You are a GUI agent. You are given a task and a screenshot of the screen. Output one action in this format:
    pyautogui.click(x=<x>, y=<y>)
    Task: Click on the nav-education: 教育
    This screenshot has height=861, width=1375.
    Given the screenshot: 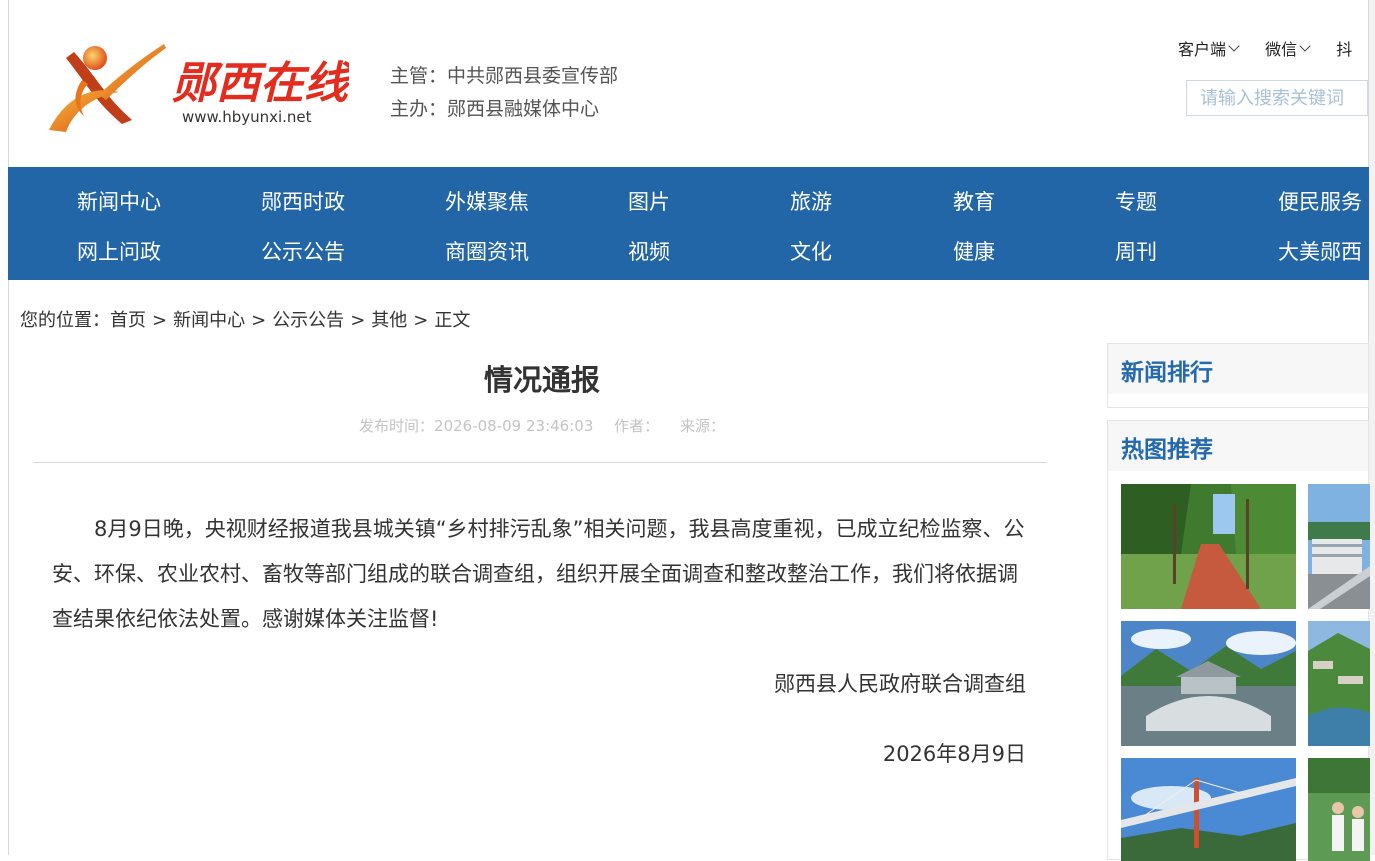 What is the action you would take?
    pyautogui.click(x=974, y=201)
    